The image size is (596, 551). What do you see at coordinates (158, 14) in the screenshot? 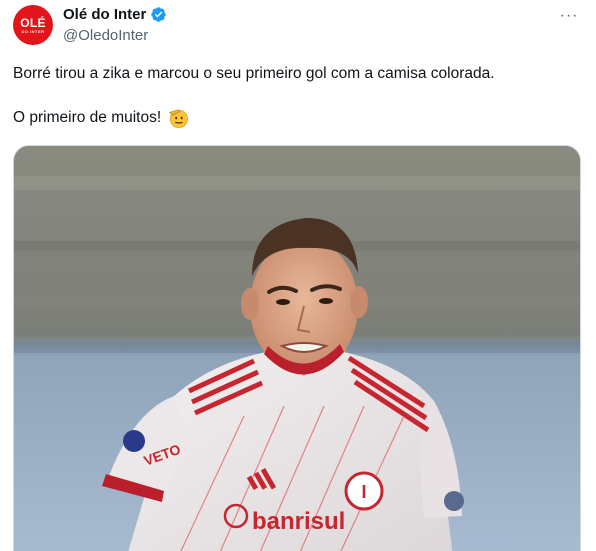
I see `verified-badge-icon` at bounding box center [158, 14].